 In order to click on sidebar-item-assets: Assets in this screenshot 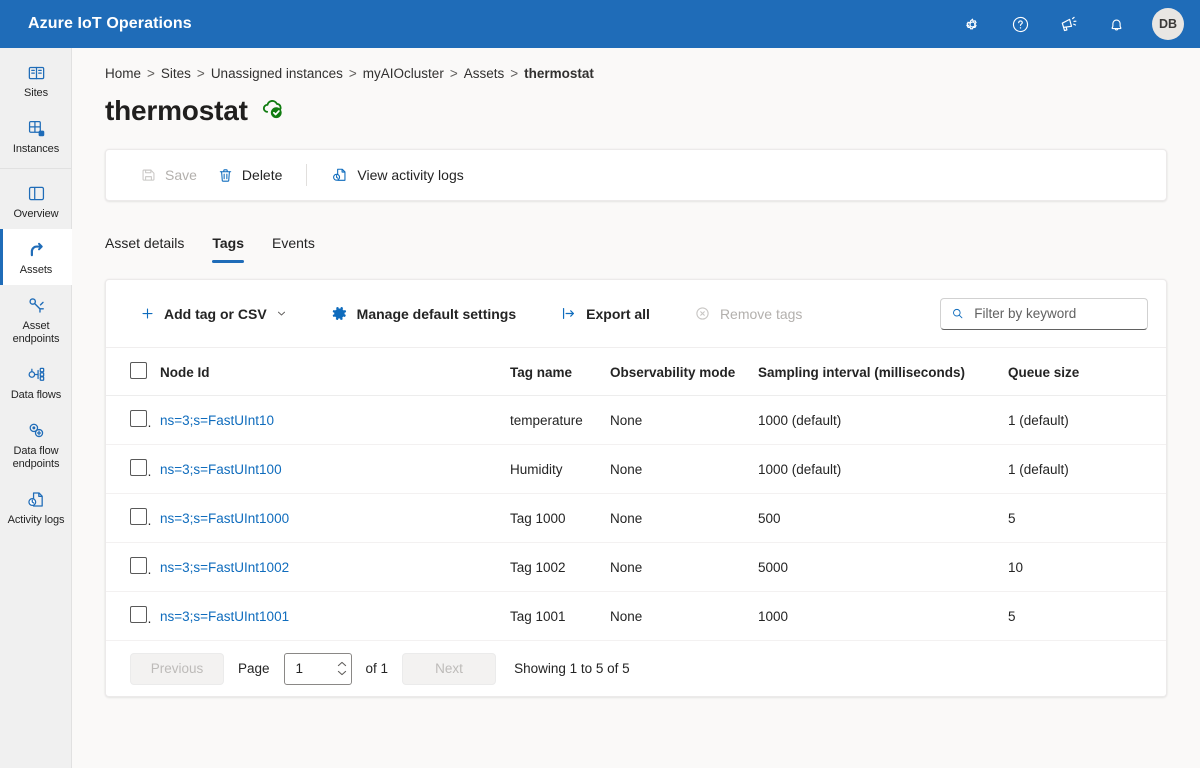, I will do `click(36, 257)`.